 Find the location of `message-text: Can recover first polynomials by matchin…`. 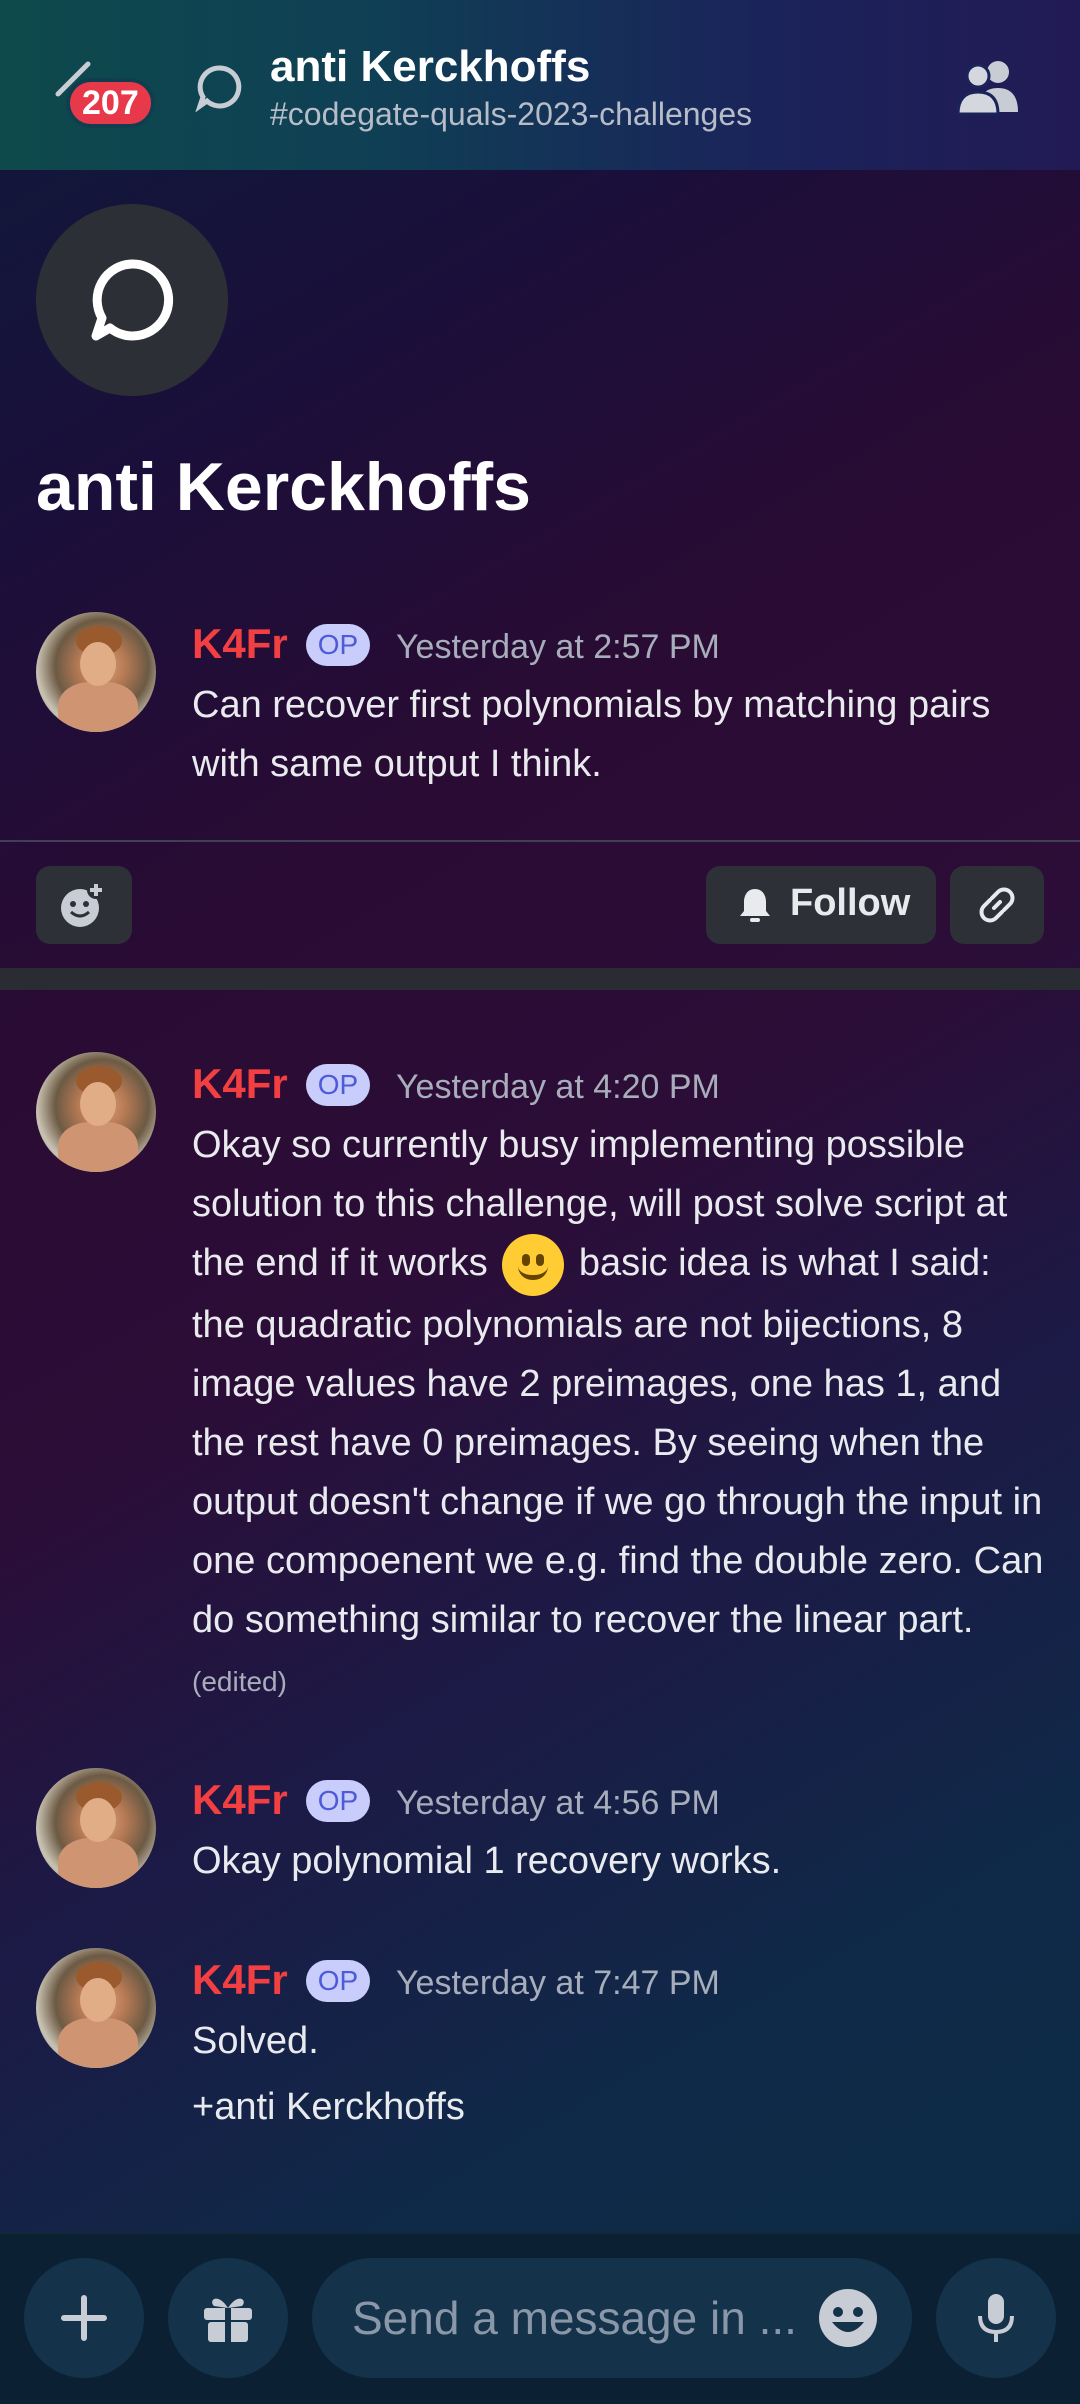

message-text: Can recover first polynomials by matchin… is located at coordinates (591, 734).